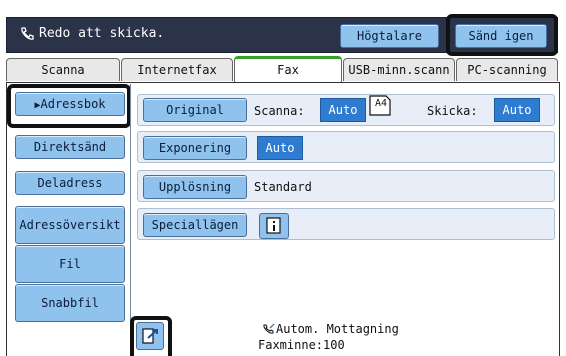  I want to click on original-button: Original, so click(195, 110).